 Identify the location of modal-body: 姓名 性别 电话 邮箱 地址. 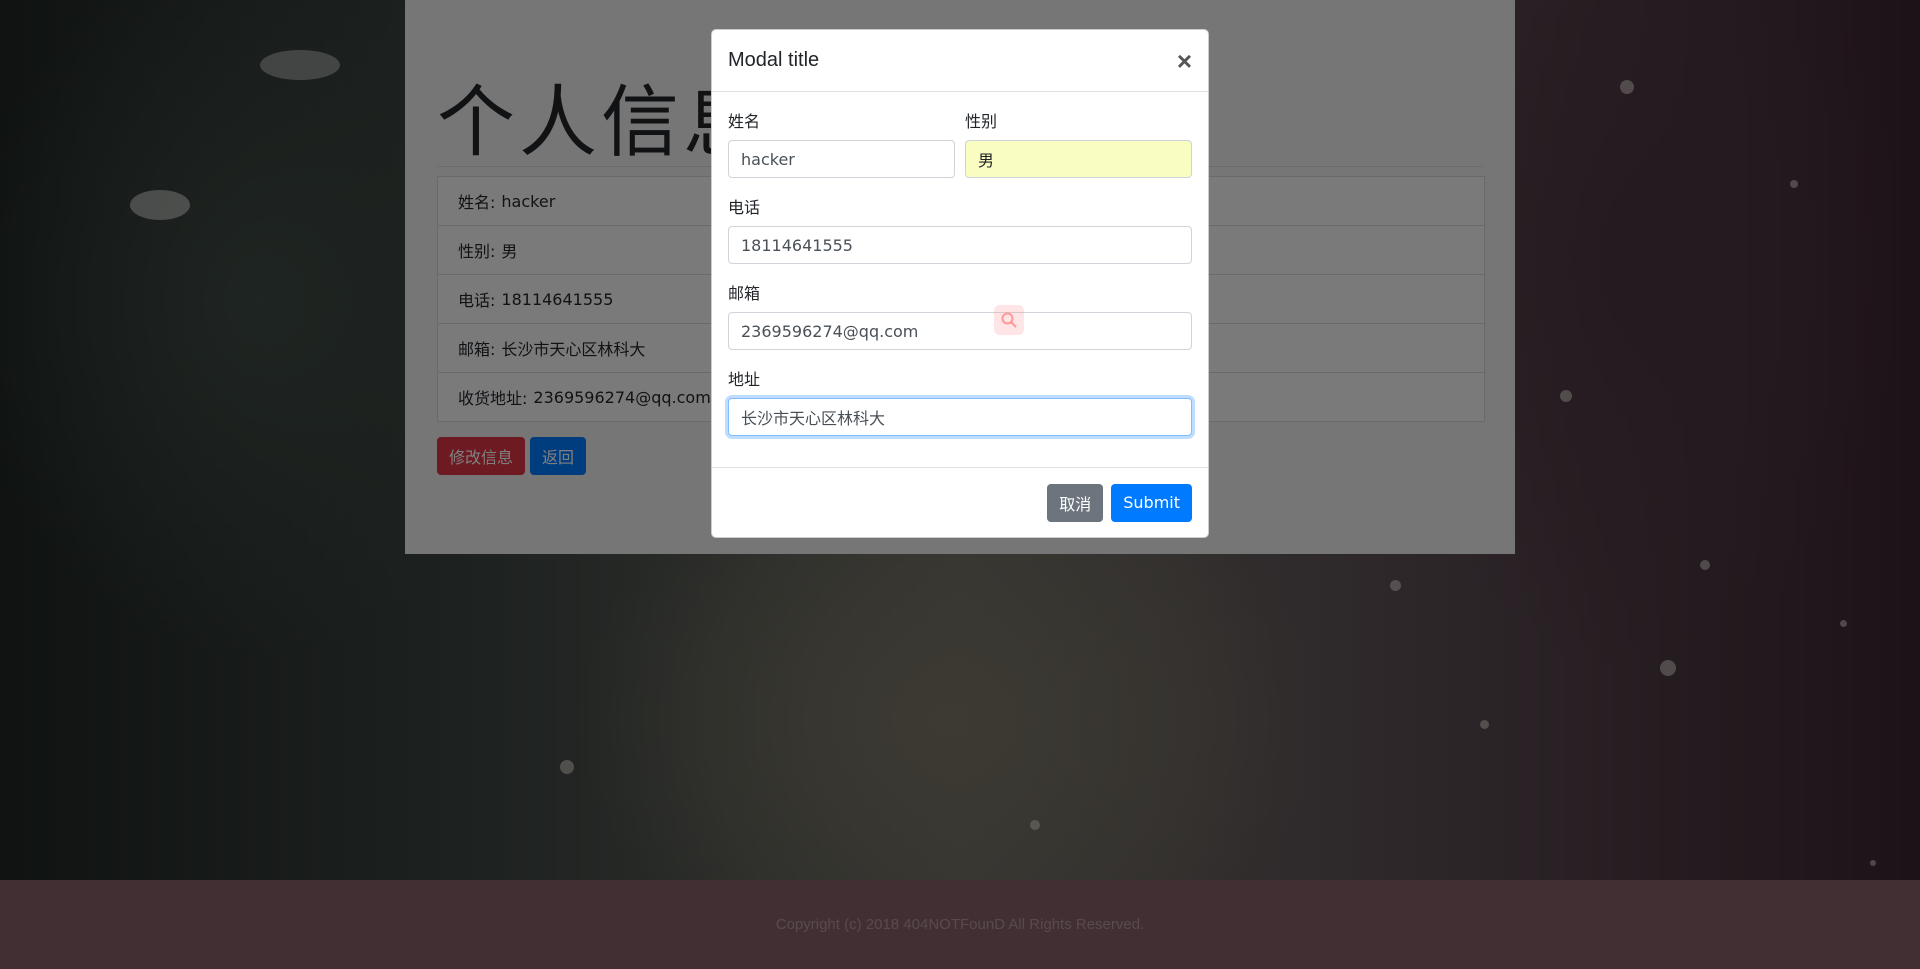
(960, 264).